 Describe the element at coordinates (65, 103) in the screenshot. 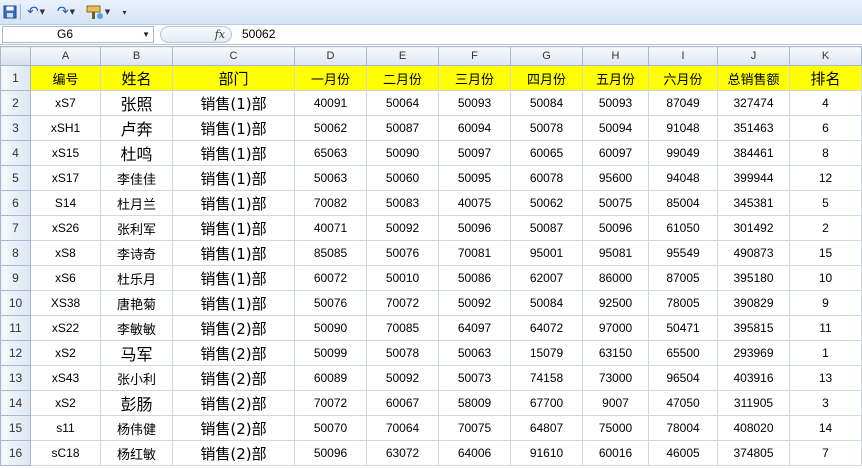

I see `table-cell: xS7` at that location.